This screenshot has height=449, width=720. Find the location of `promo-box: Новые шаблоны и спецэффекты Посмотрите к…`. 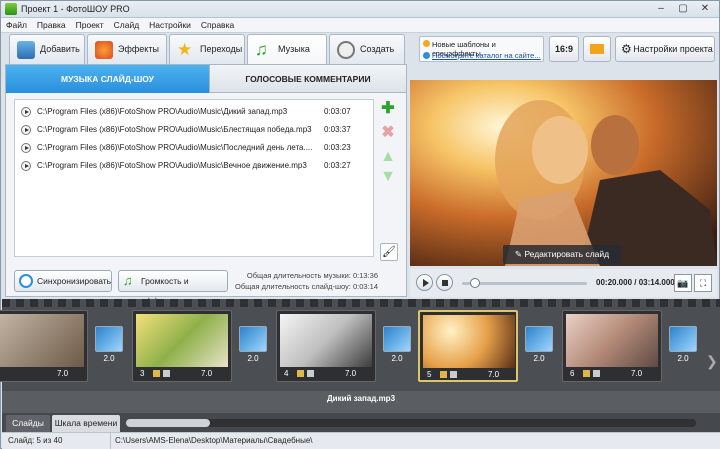

promo-box: Новые шаблоны и спецэффекты Посмотрите к… is located at coordinates (481, 49).